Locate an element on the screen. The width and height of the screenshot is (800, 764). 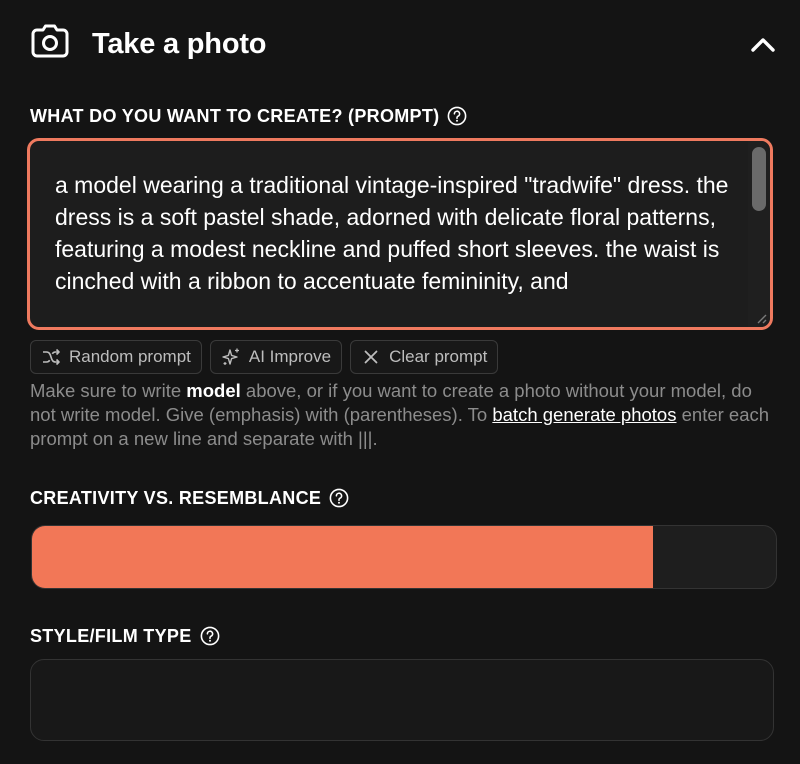
style-label-text: STYLE/FILM TYPE is located at coordinates (111, 636).